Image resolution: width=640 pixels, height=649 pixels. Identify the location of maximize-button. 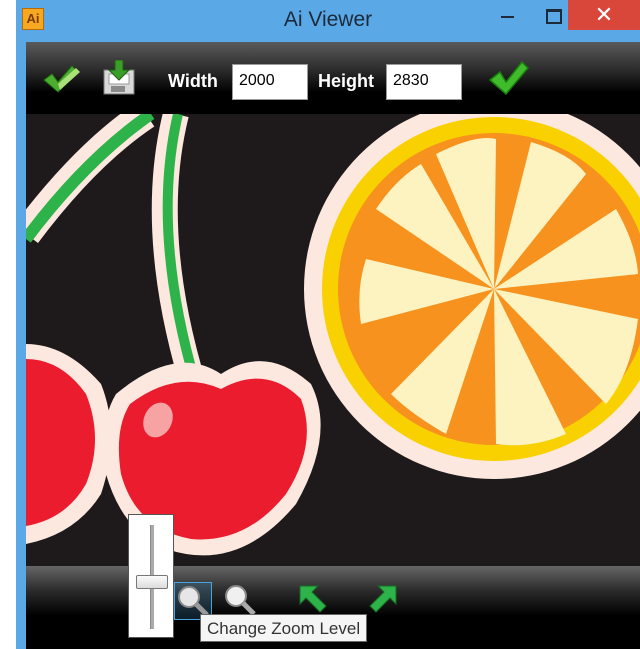
(552, 15).